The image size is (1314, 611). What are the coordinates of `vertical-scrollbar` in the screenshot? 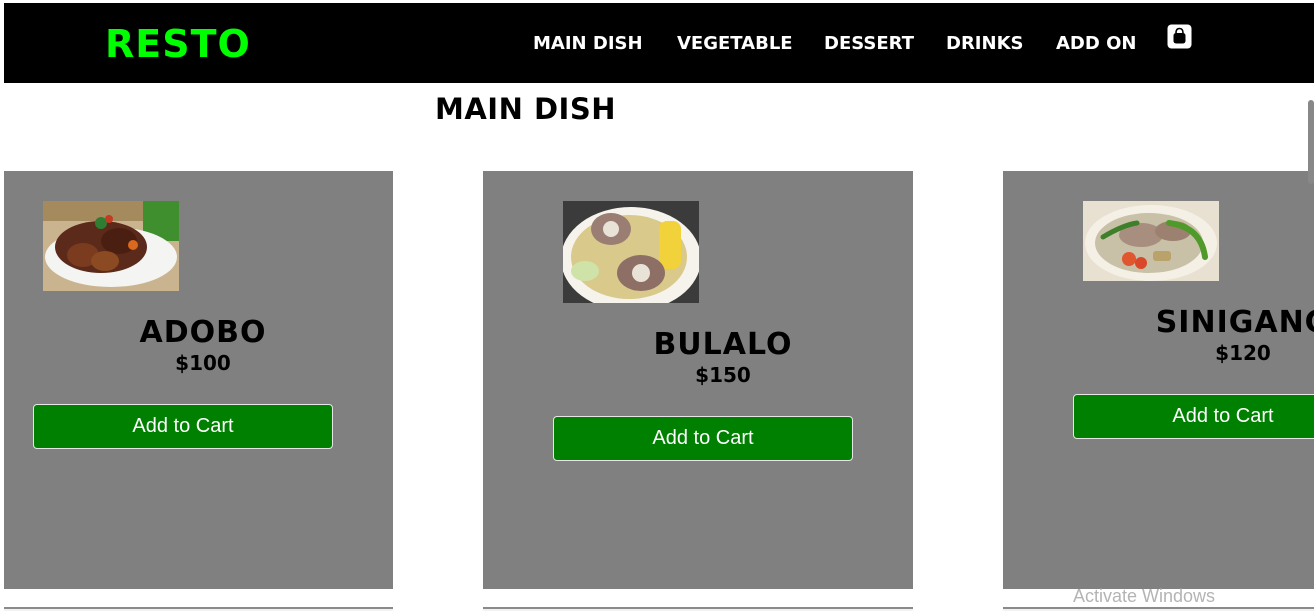 It's located at (1311, 142).